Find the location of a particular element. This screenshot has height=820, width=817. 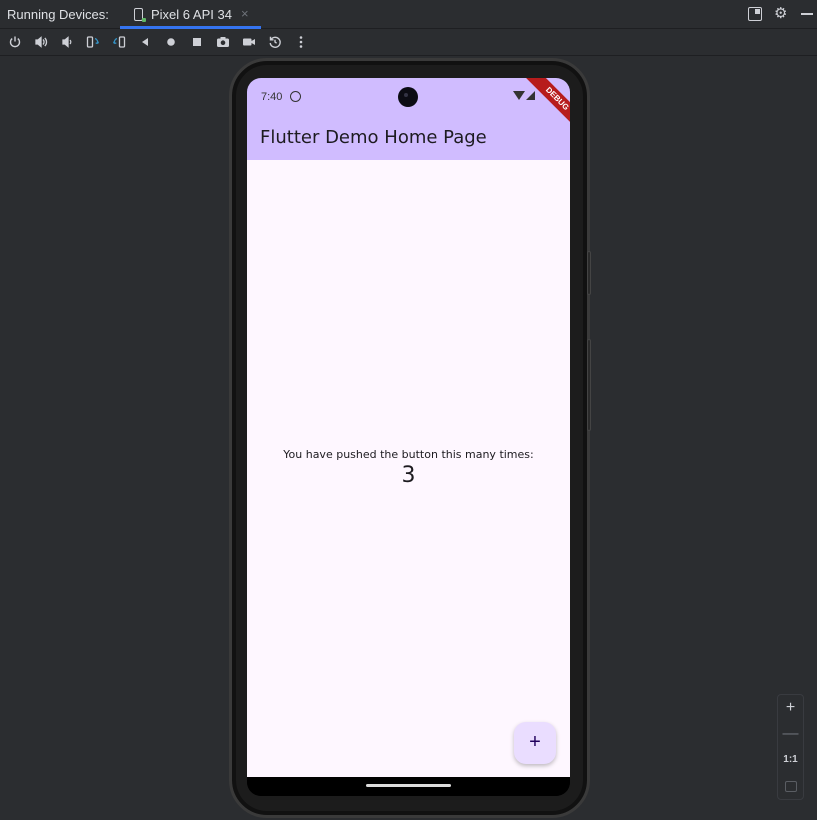

back-icon is located at coordinates (145, 42).